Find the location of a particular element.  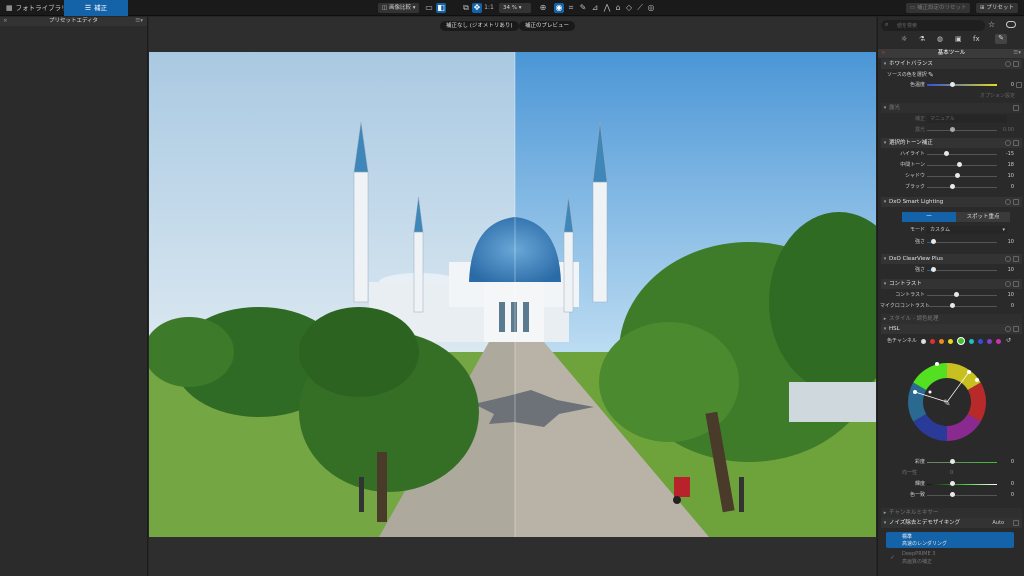

actual-size-icon: 1:1 is located at coordinates (489, 8).